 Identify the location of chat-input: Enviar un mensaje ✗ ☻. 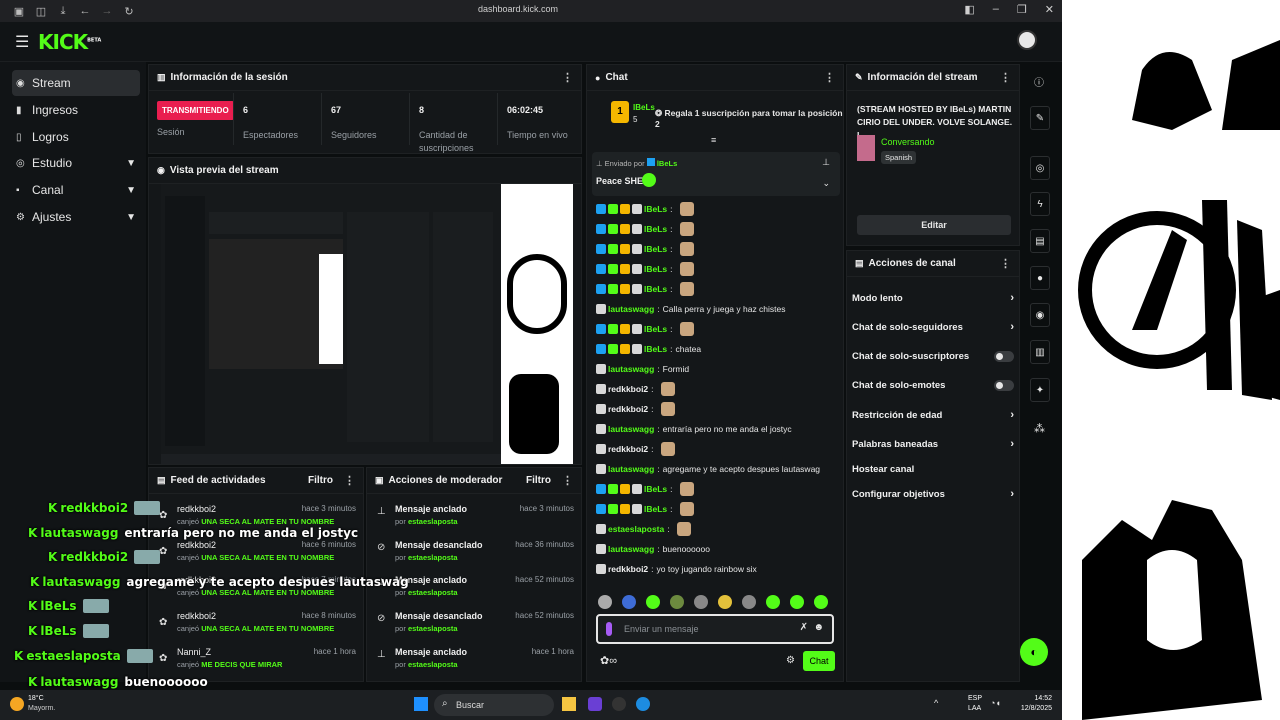
(715, 629).